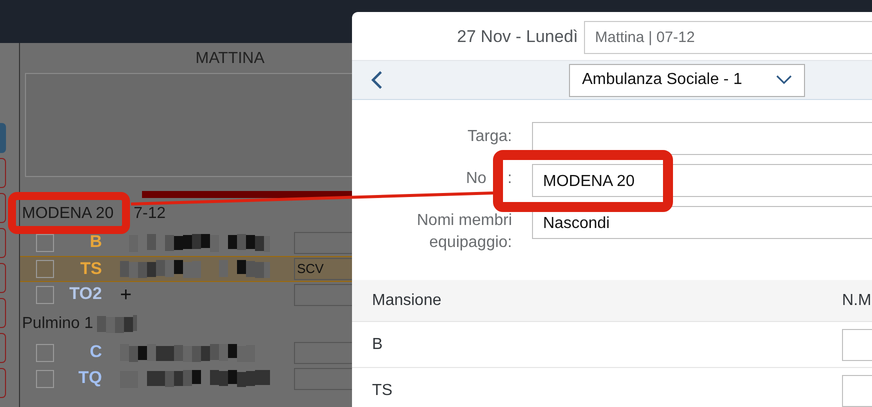  Describe the element at coordinates (407, 300) in the screenshot. I see `column-header: Mansione` at that location.